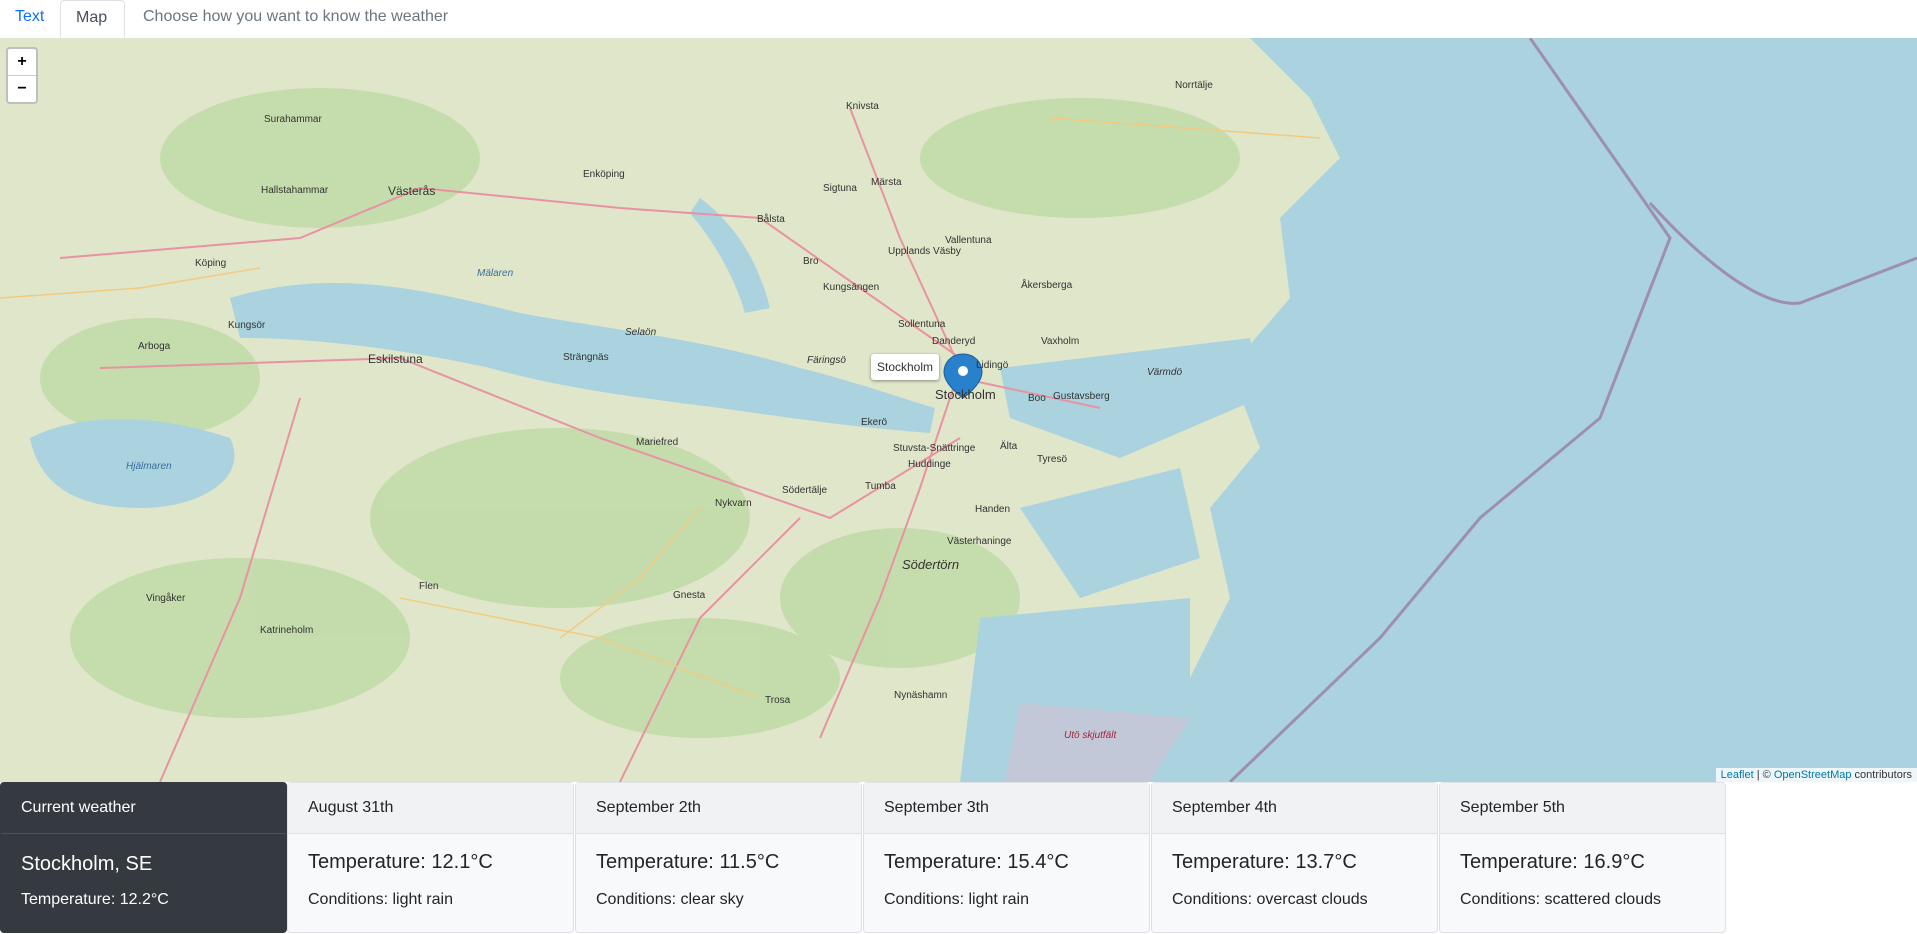  I want to click on zoom-in-button: +, so click(22, 62).